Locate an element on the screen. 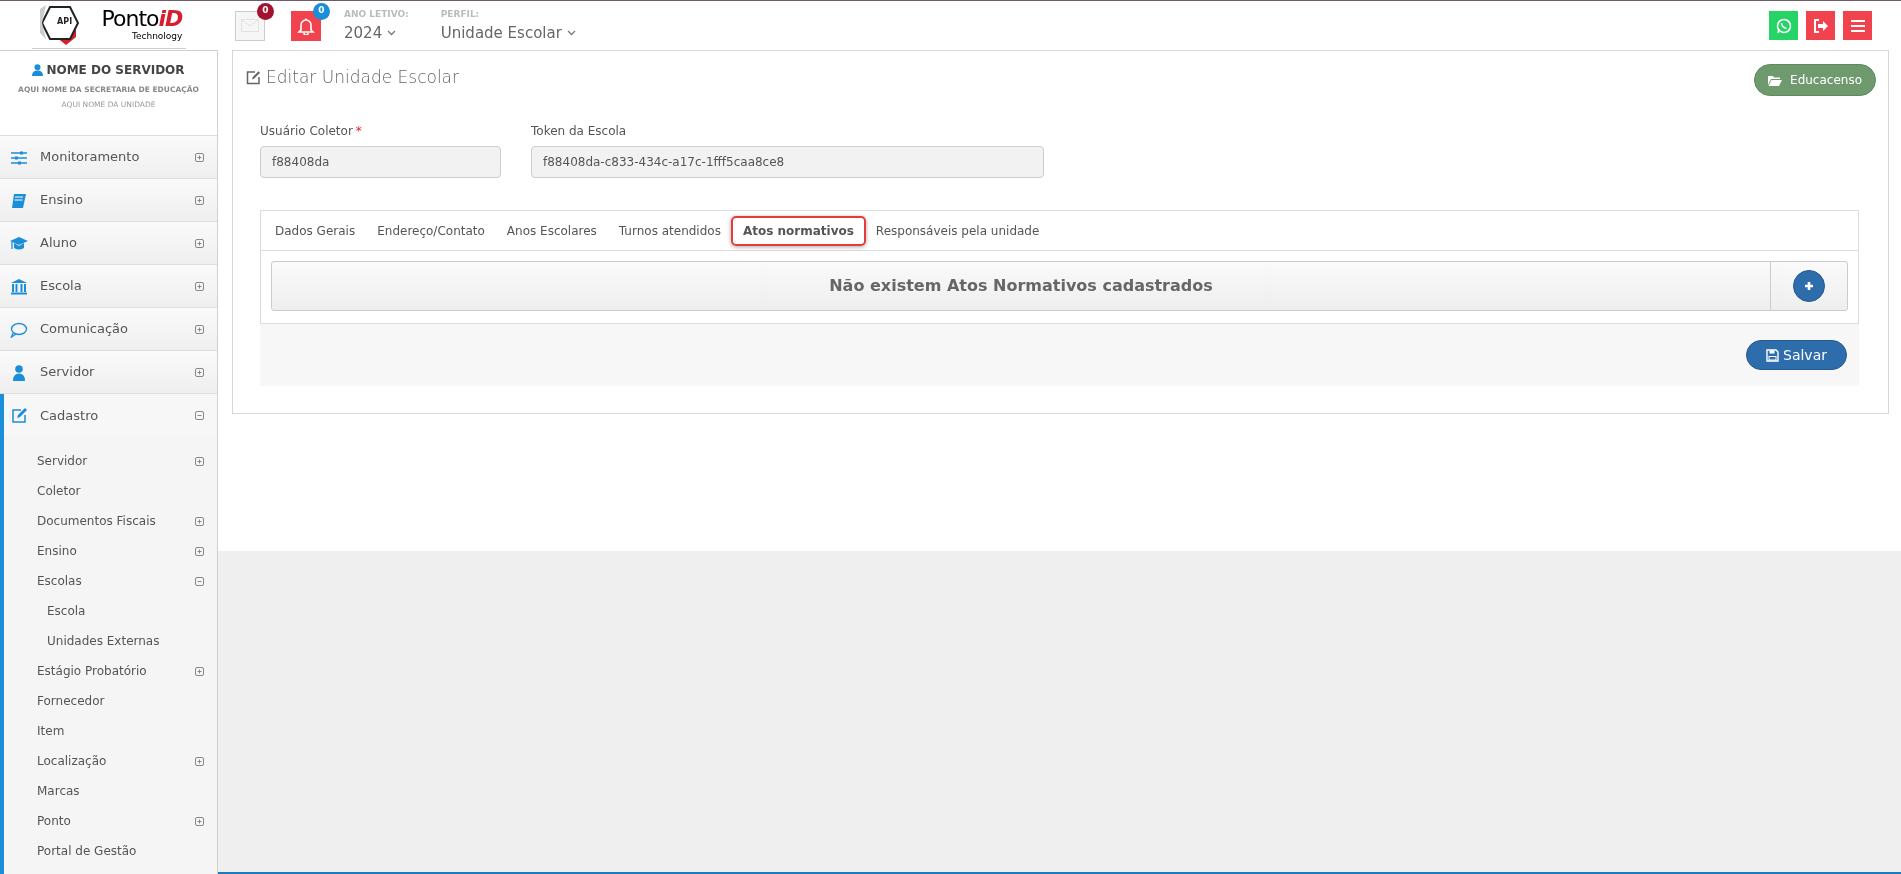 This screenshot has width=1901, height=874. whatsapp-button is located at coordinates (1783, 25).